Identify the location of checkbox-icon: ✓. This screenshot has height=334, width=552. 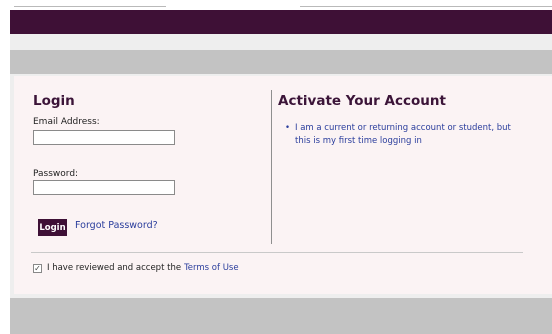
(37, 268).